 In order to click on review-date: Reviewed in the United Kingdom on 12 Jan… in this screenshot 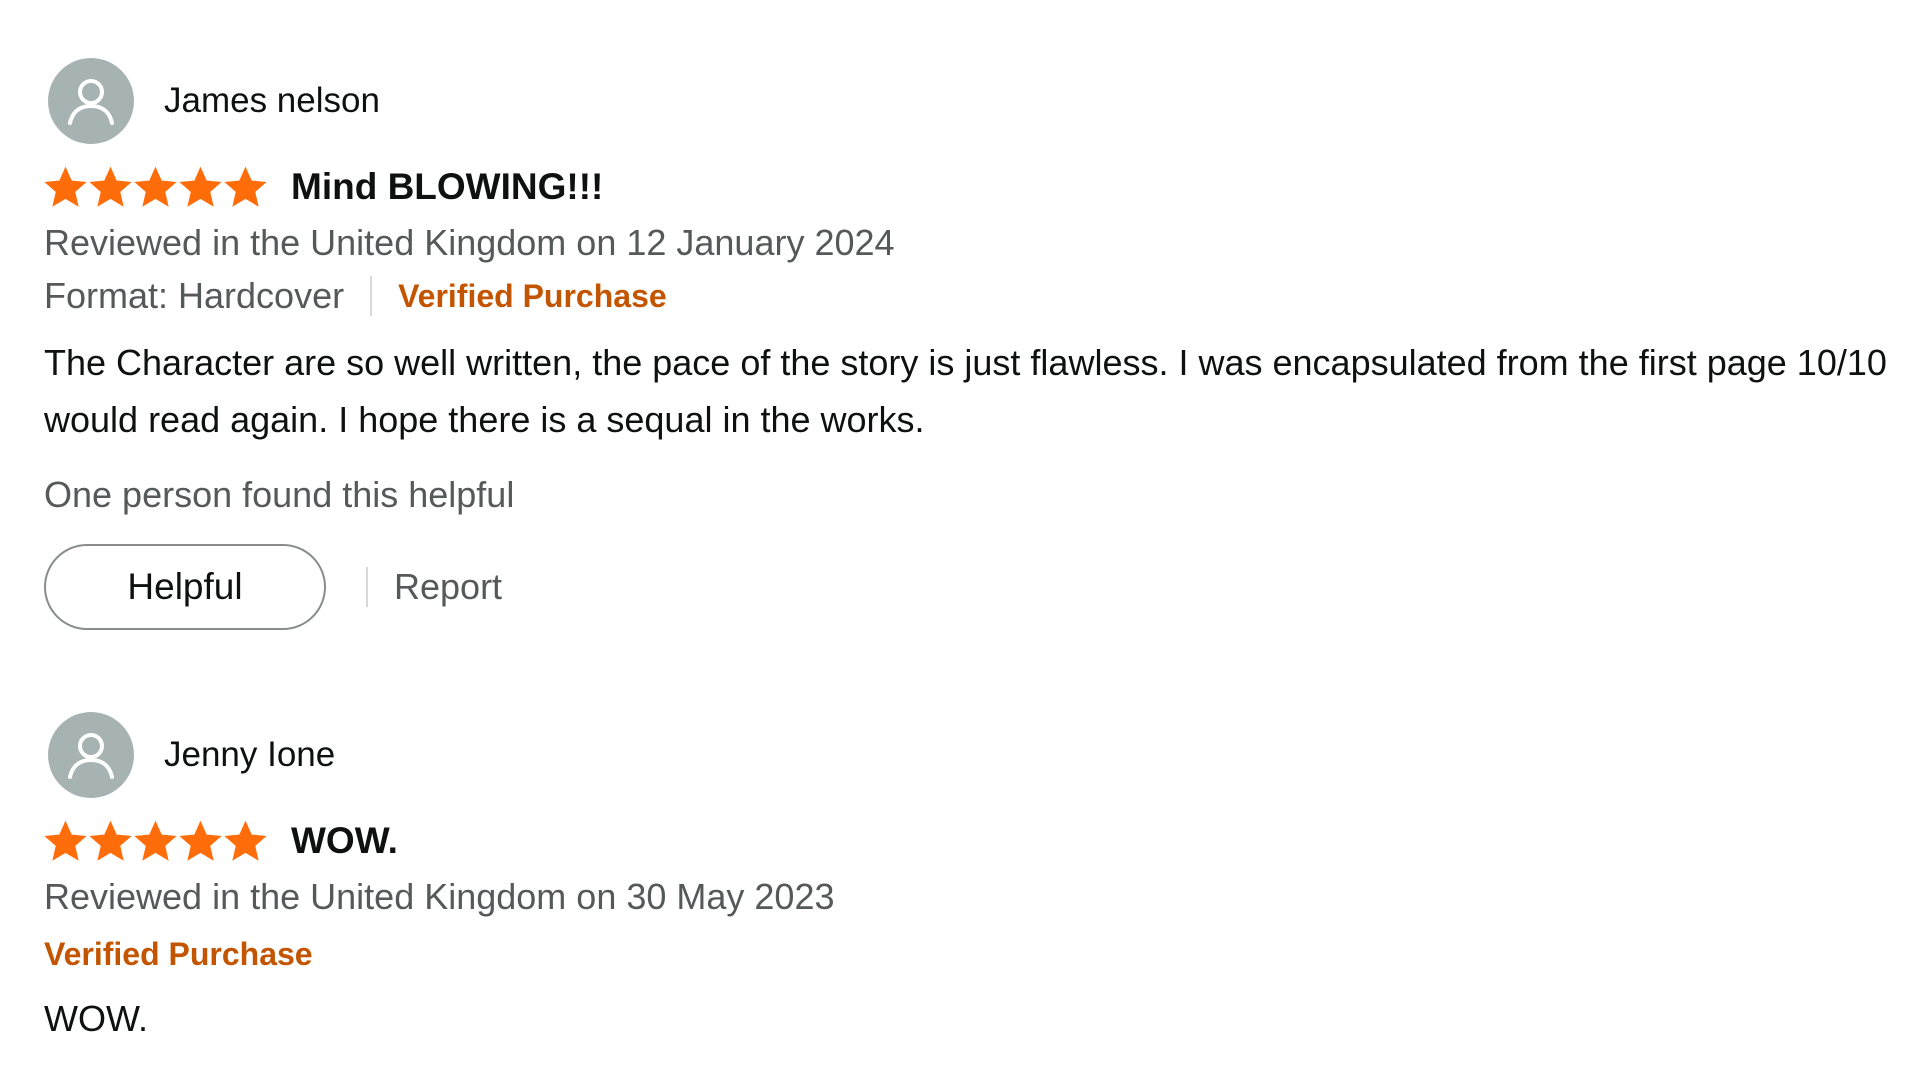, I will do `click(469, 242)`.